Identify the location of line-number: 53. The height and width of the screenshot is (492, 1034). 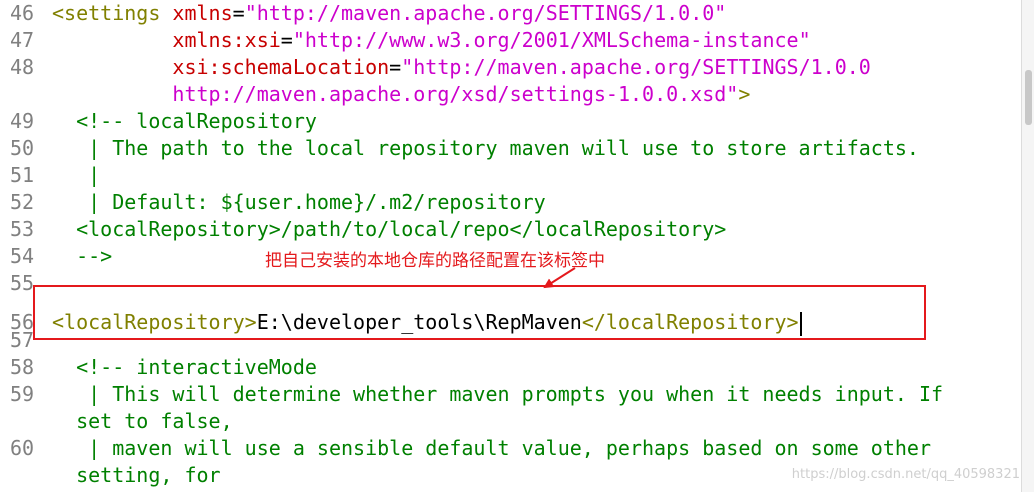
(22, 229).